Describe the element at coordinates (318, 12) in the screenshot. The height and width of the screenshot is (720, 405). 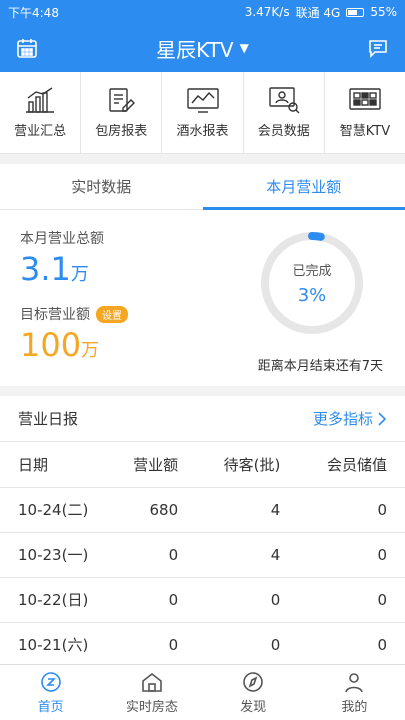
I see `carrier: 联通 4G` at that location.